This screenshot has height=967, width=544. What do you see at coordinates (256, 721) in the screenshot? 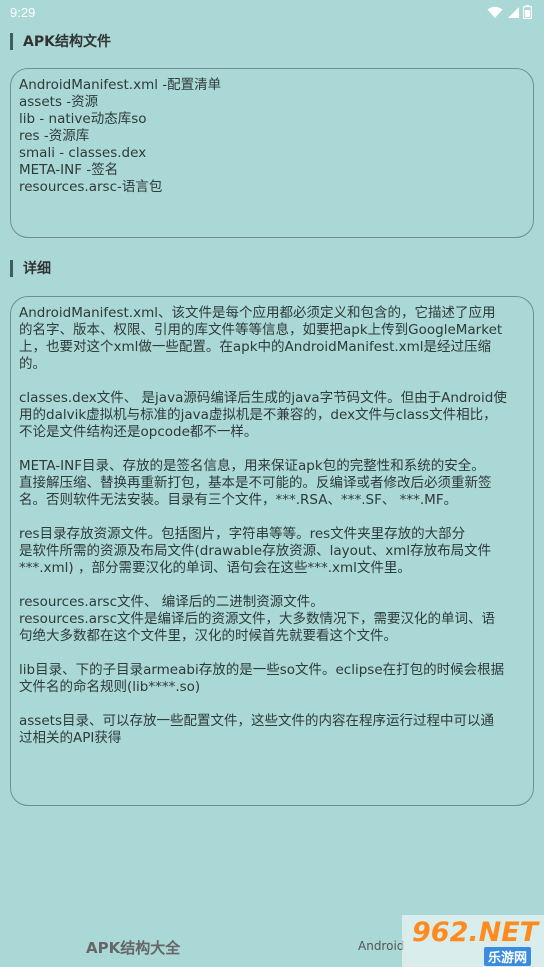
I see `detail-line: assets目录、可以存放一些配置文件，这些文件的内容在程序运行过程中可以通` at bounding box center [256, 721].